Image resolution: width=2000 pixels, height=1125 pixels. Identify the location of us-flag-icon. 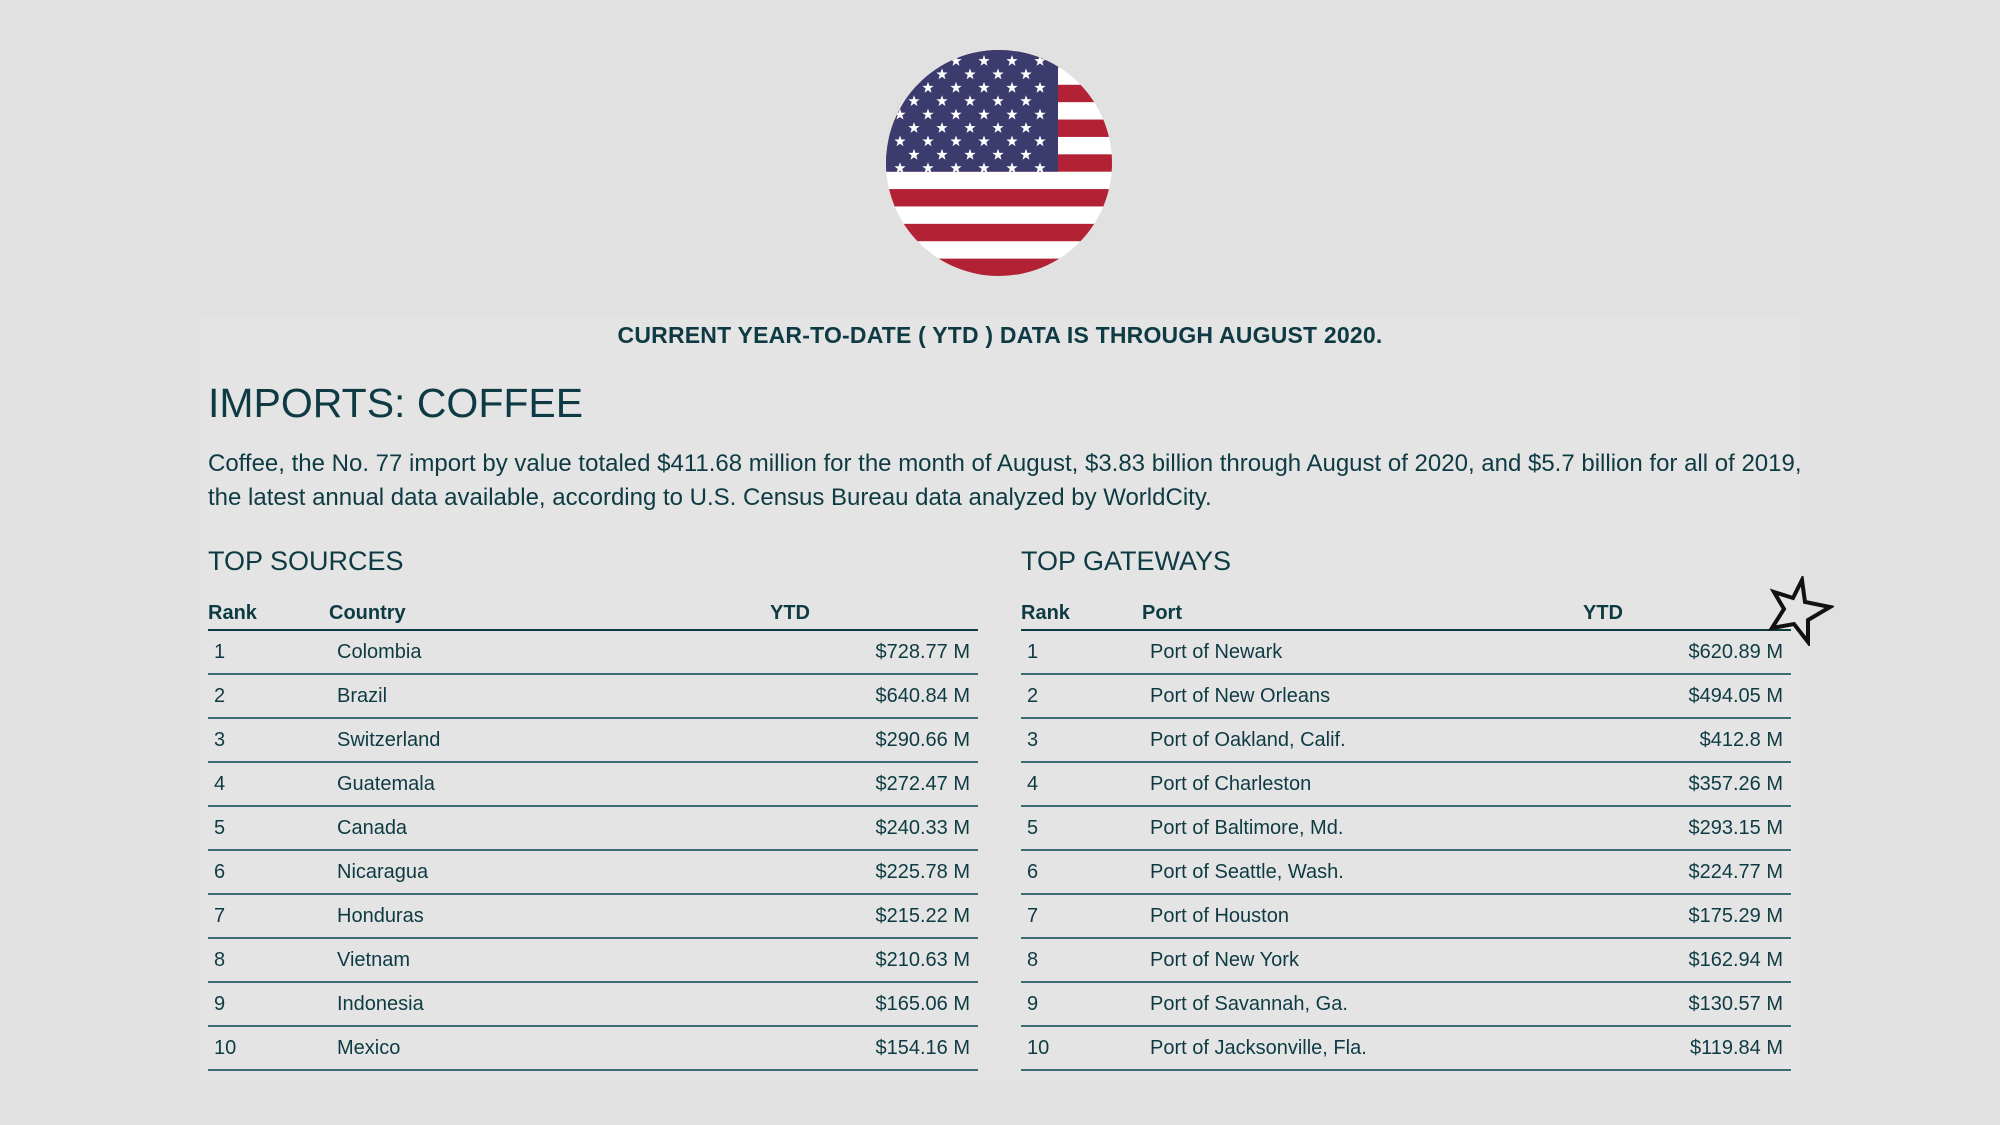
(999, 163).